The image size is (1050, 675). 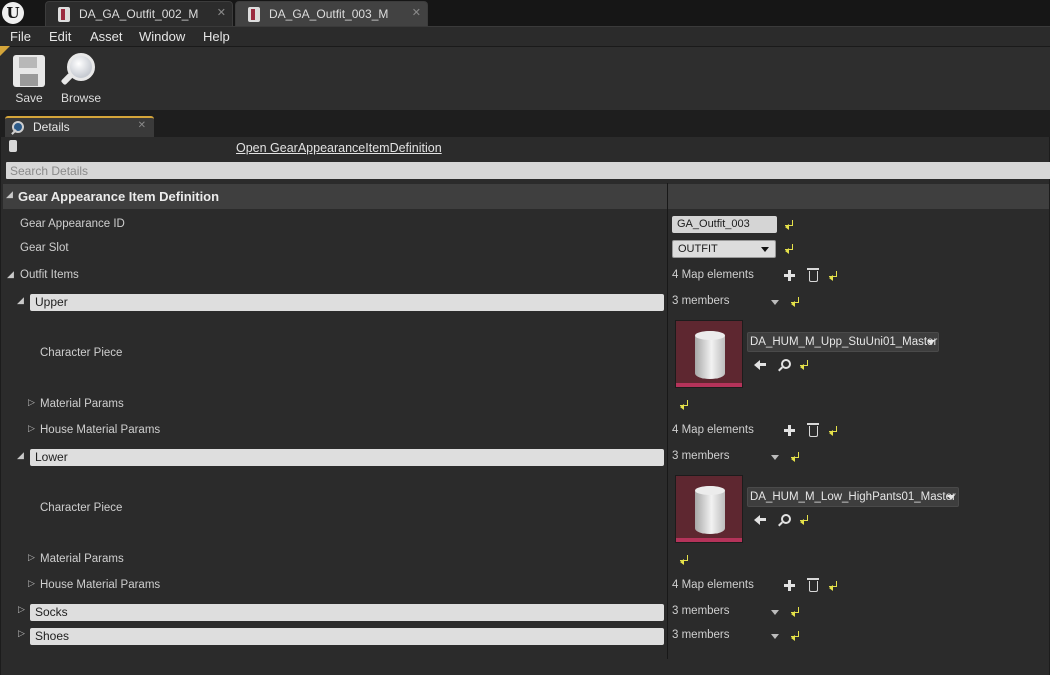 I want to click on search-input, so click(x=528, y=170).